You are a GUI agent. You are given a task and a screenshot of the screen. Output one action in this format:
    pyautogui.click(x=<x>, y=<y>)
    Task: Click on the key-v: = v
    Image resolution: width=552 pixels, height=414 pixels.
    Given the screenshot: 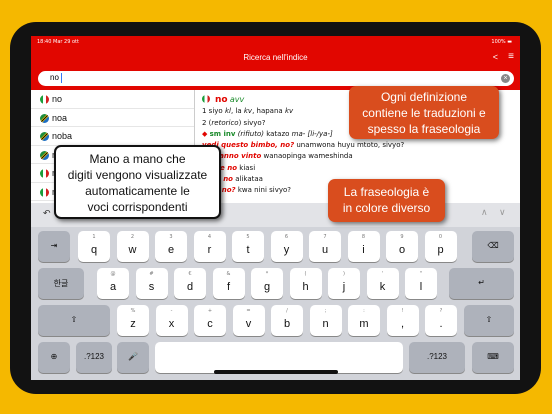 What is the action you would take?
    pyautogui.click(x=248, y=320)
    